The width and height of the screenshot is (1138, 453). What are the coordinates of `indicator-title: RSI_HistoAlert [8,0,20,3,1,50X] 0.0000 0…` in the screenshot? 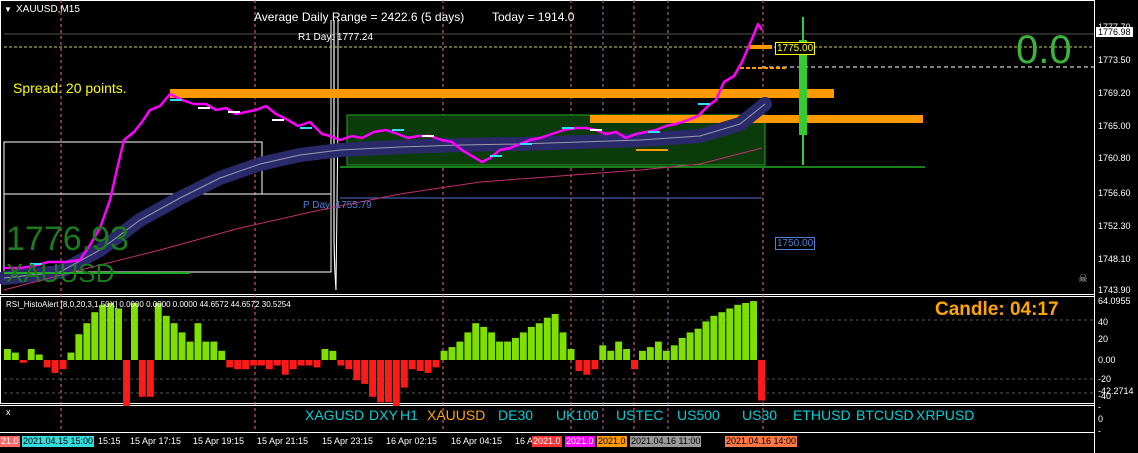 It's located at (148, 304).